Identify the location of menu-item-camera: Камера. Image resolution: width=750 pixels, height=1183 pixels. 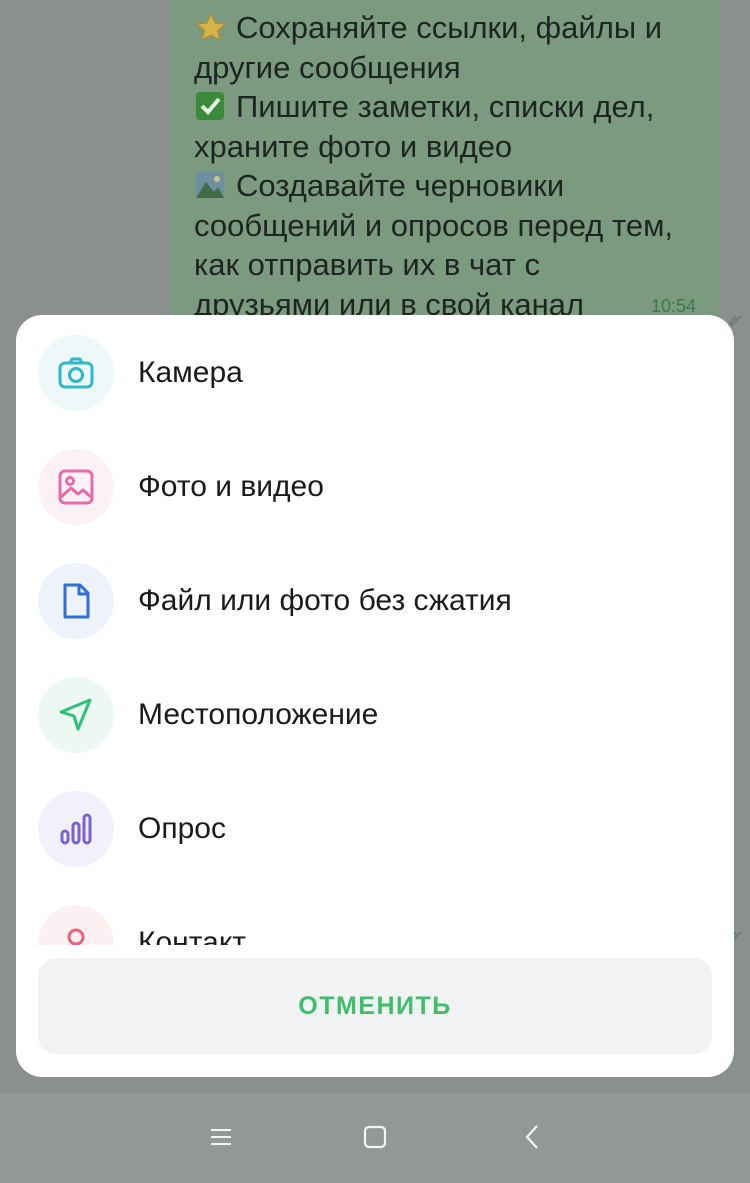
(375, 373).